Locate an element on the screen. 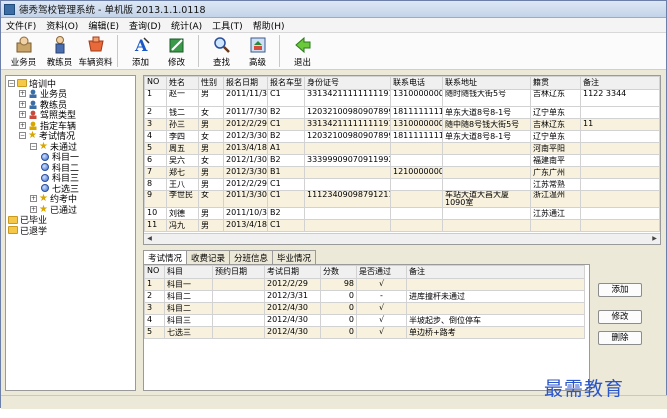 The height and width of the screenshot is (418, 667). modify-button: 修改 is located at coordinates (620, 317).